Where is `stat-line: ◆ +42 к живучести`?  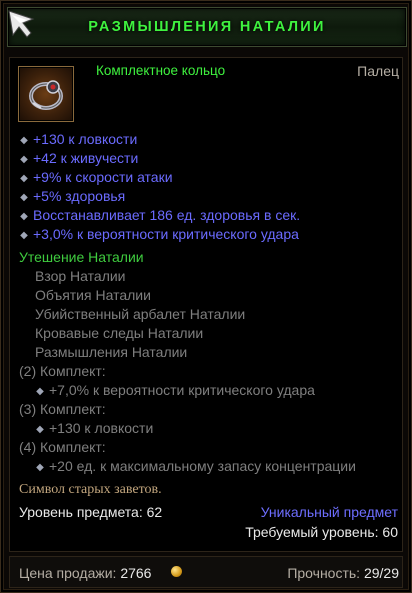 stat-line: ◆ +42 к живучести is located at coordinates (79, 158).